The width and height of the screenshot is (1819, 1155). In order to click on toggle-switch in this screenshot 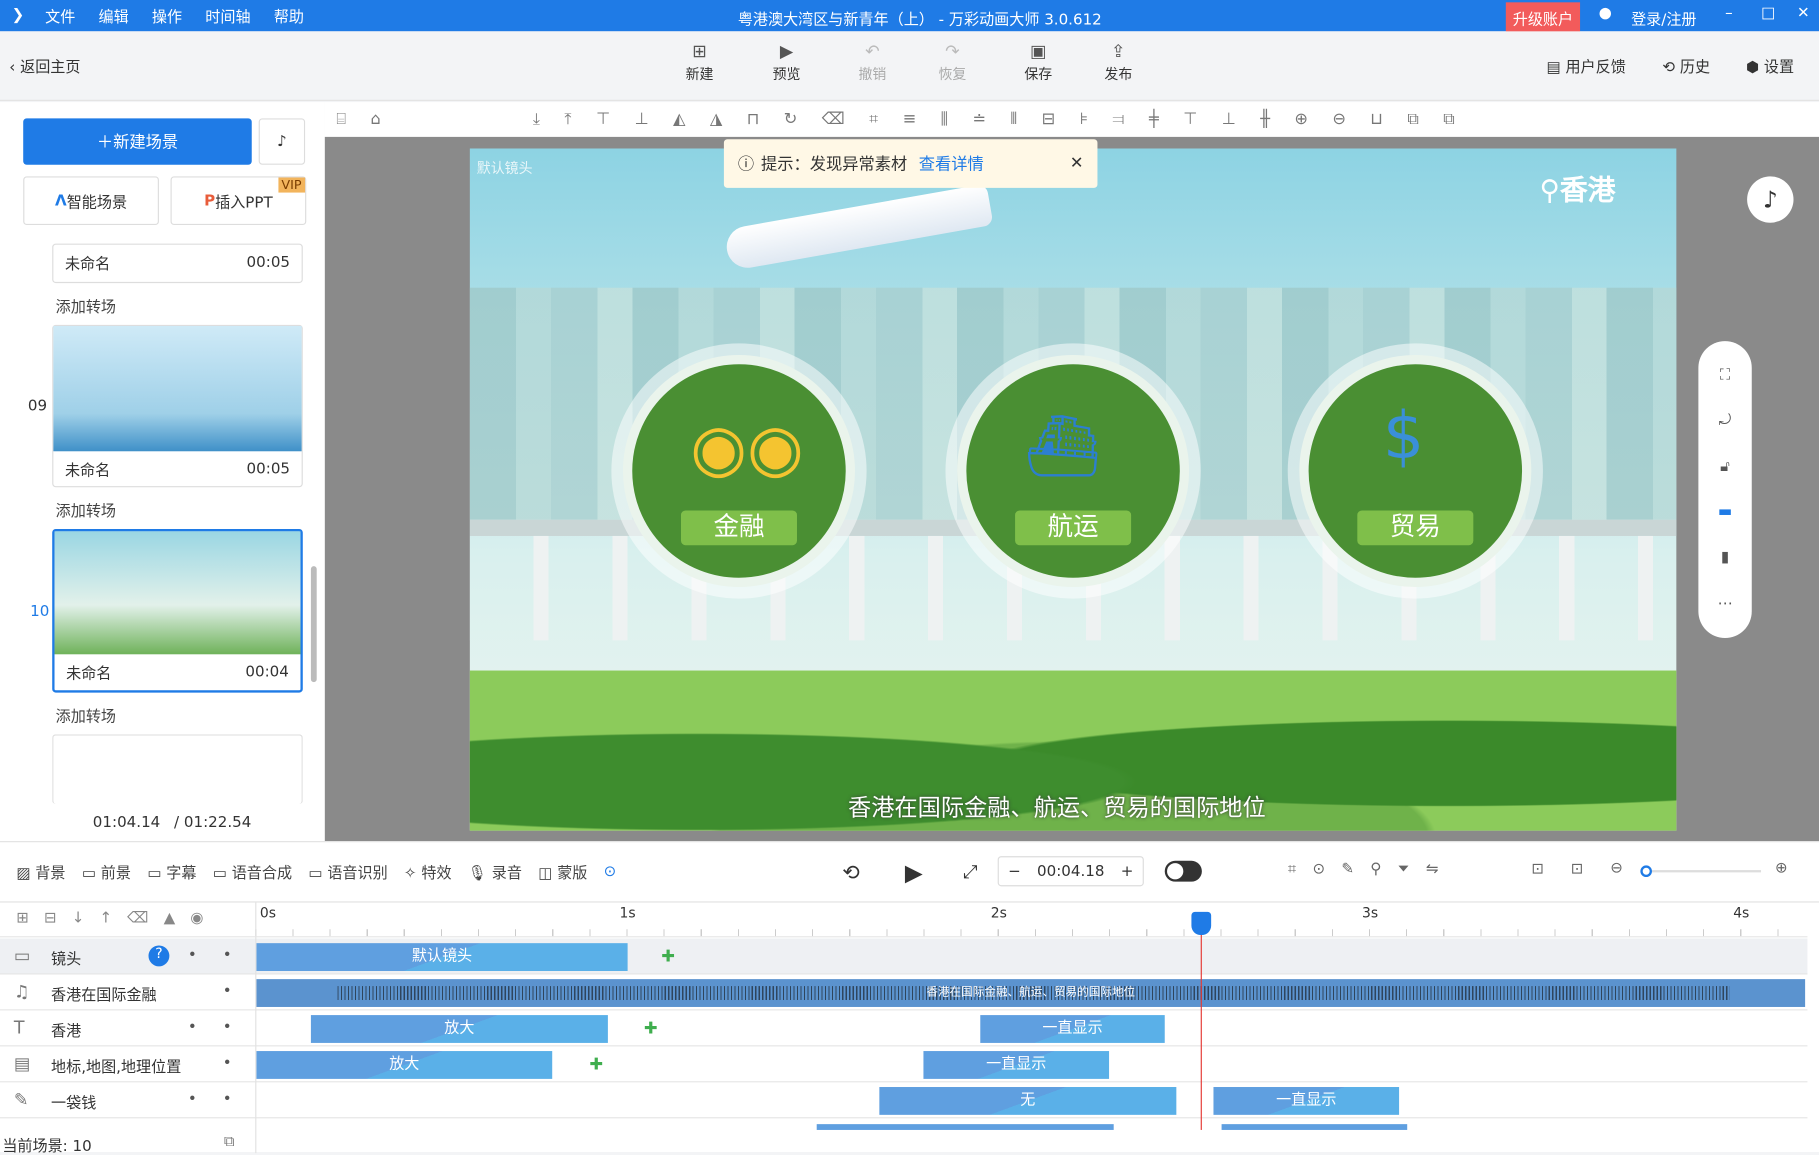, I will do `click(1183, 871)`.